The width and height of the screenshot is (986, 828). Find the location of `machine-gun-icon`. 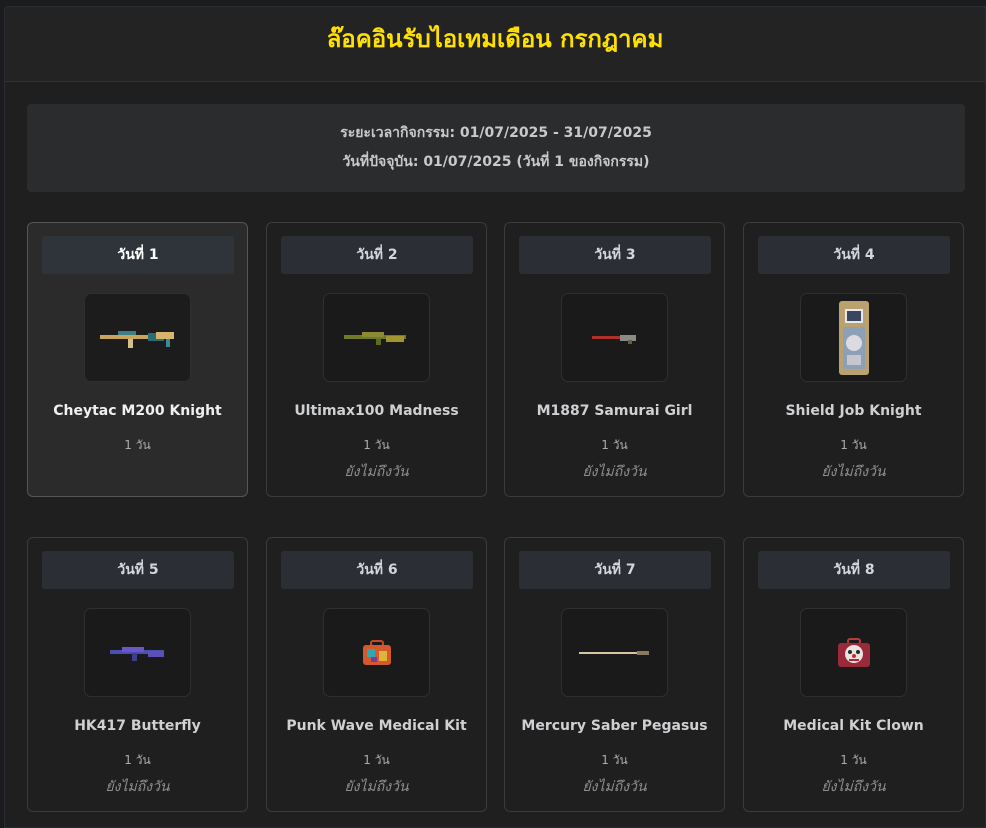

machine-gun-icon is located at coordinates (374, 338).